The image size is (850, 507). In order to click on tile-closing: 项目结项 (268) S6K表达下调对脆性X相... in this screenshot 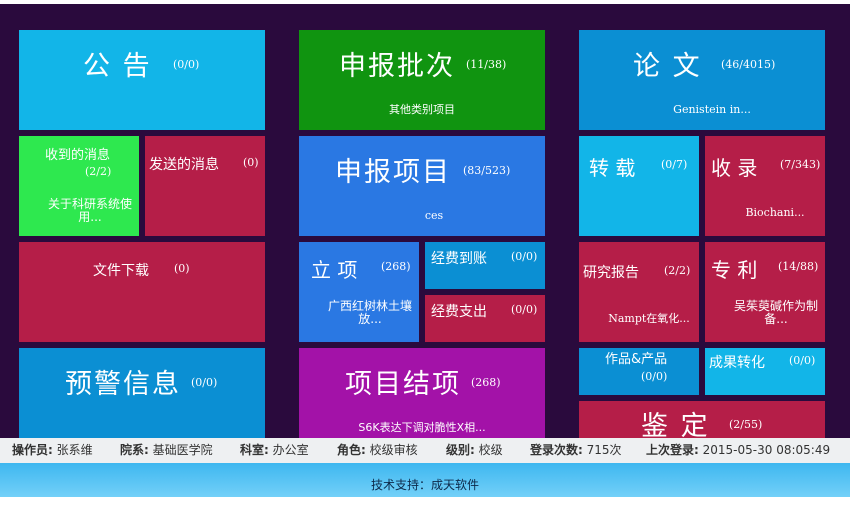, I will do `click(422, 393)`.